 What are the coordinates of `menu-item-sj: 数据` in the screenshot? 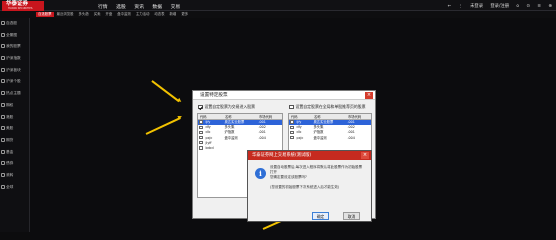 It's located at (157, 7).